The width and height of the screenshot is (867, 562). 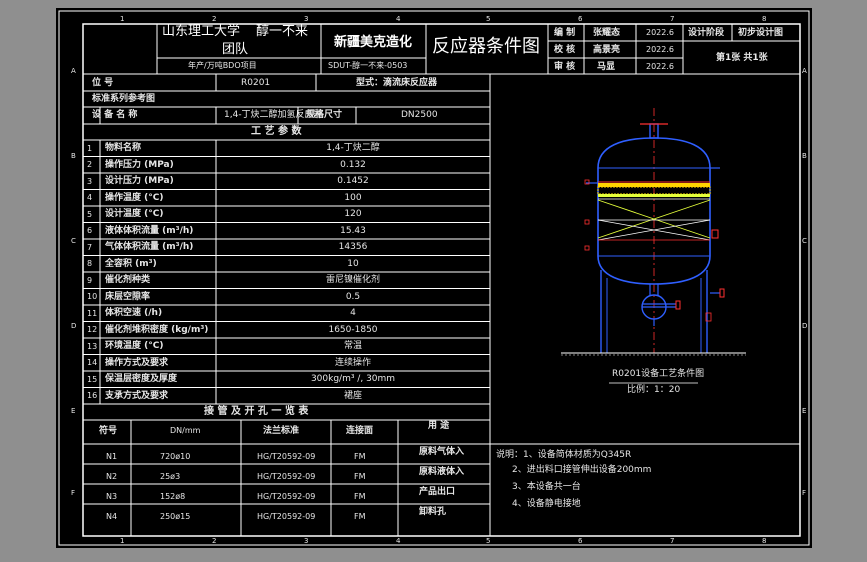 What do you see at coordinates (764, 19) in the screenshot?
I see `frame-mark-top: 8` at bounding box center [764, 19].